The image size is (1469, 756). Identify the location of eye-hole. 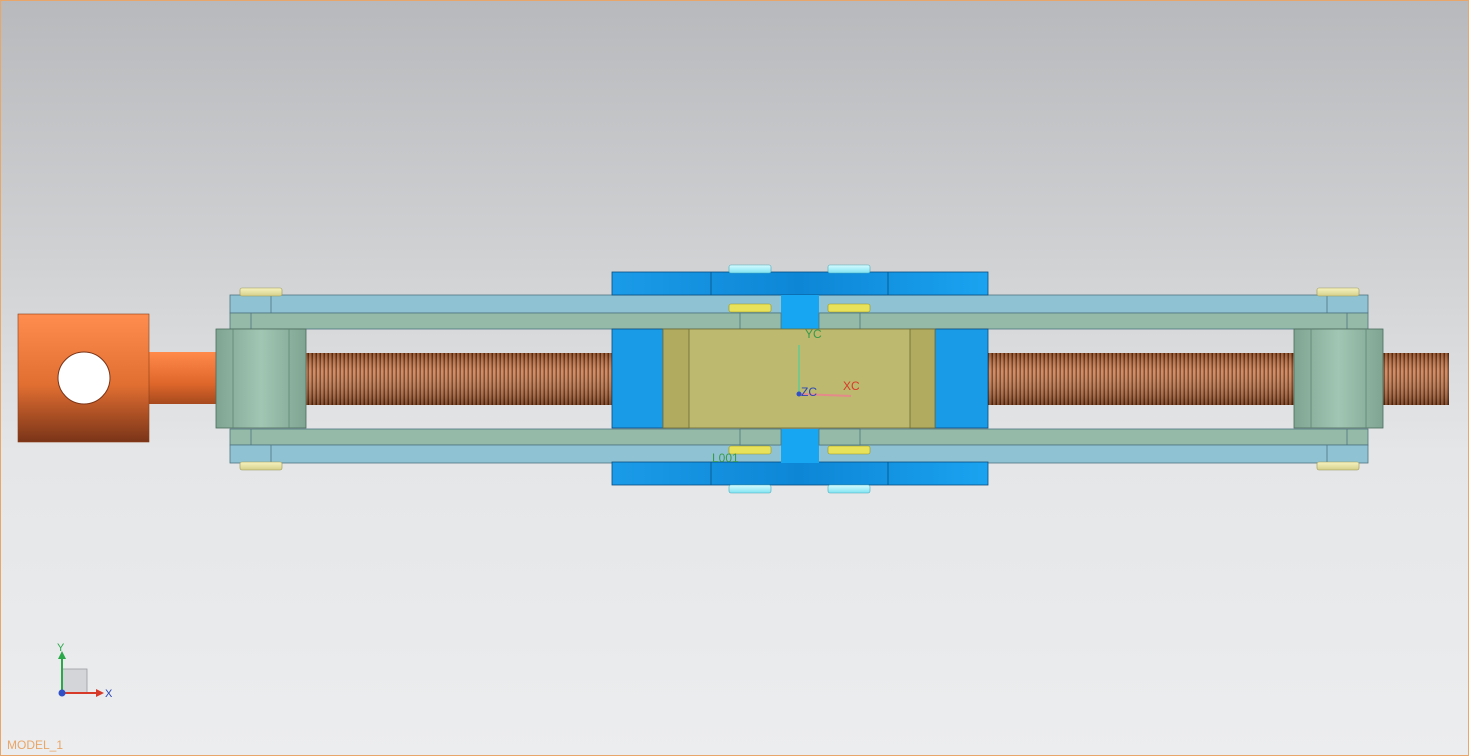
(84, 378).